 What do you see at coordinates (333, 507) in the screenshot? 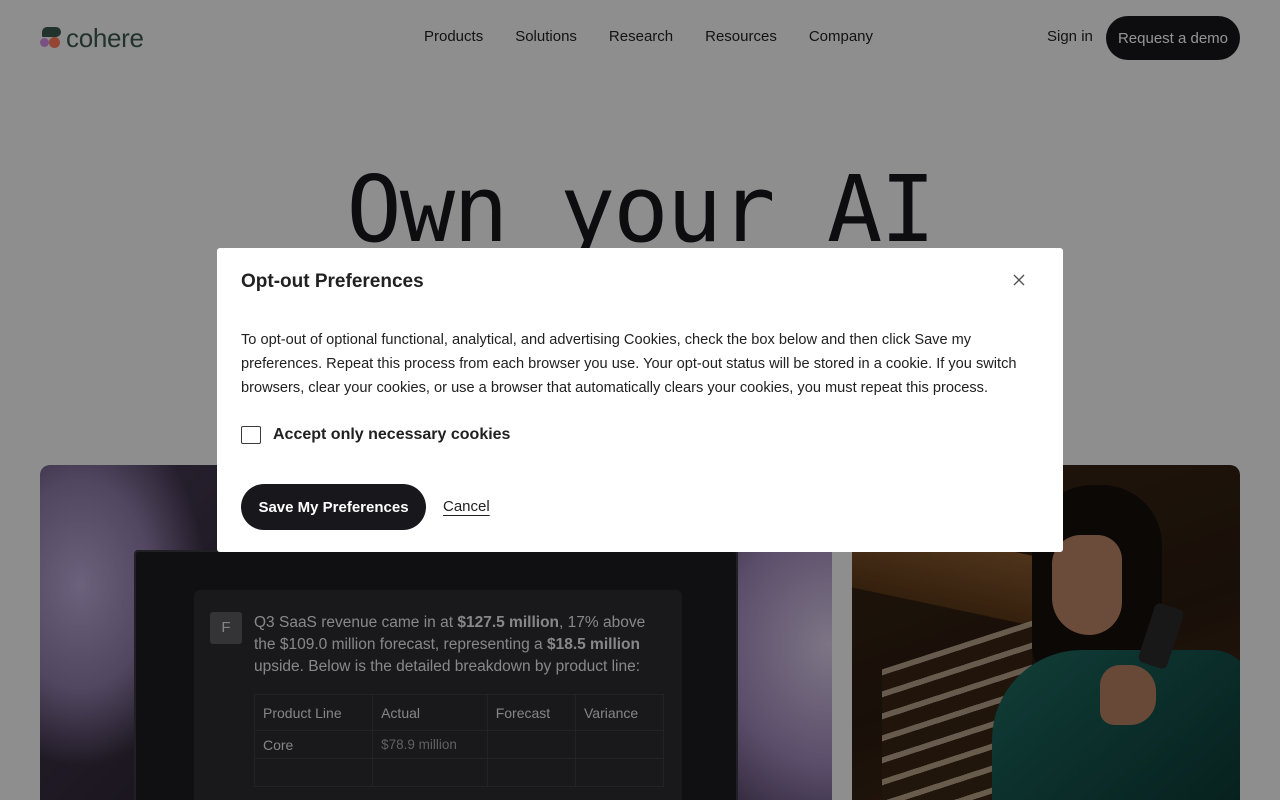
I see `save-preferences-button: Save My Preferences` at bounding box center [333, 507].